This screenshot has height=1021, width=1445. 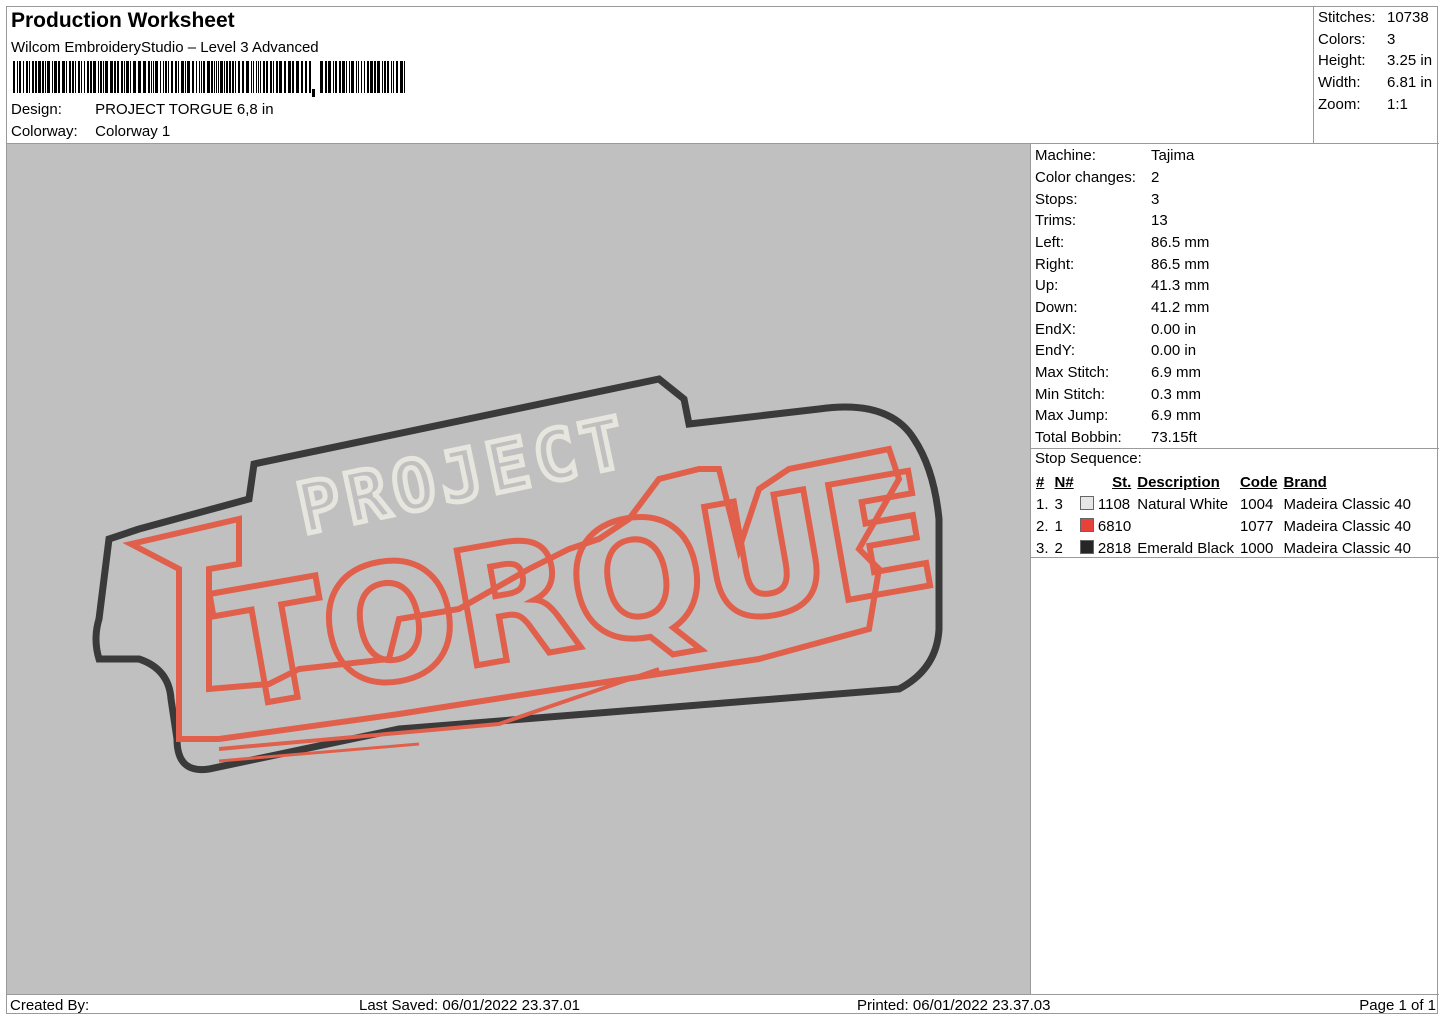 What do you see at coordinates (1305, 482) in the screenshot?
I see `col-header-brand: Brand` at bounding box center [1305, 482].